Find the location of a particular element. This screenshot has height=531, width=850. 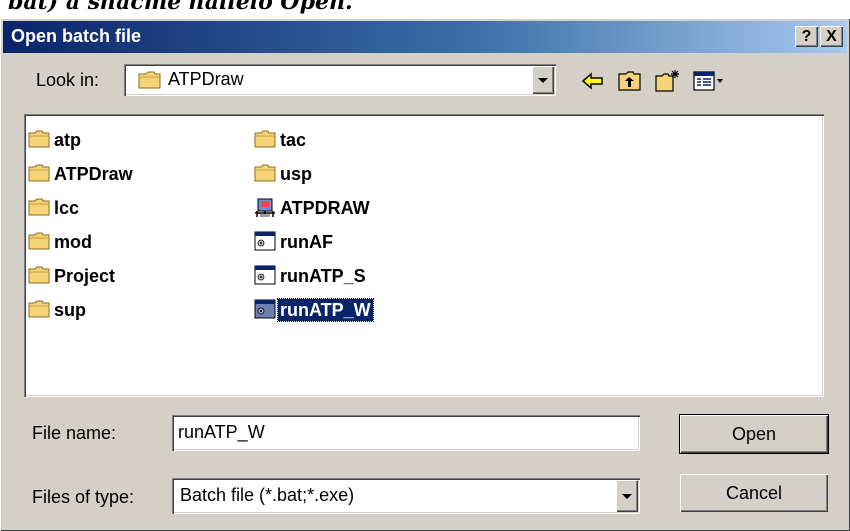

look-in-label: Look in: is located at coordinates (68, 80).